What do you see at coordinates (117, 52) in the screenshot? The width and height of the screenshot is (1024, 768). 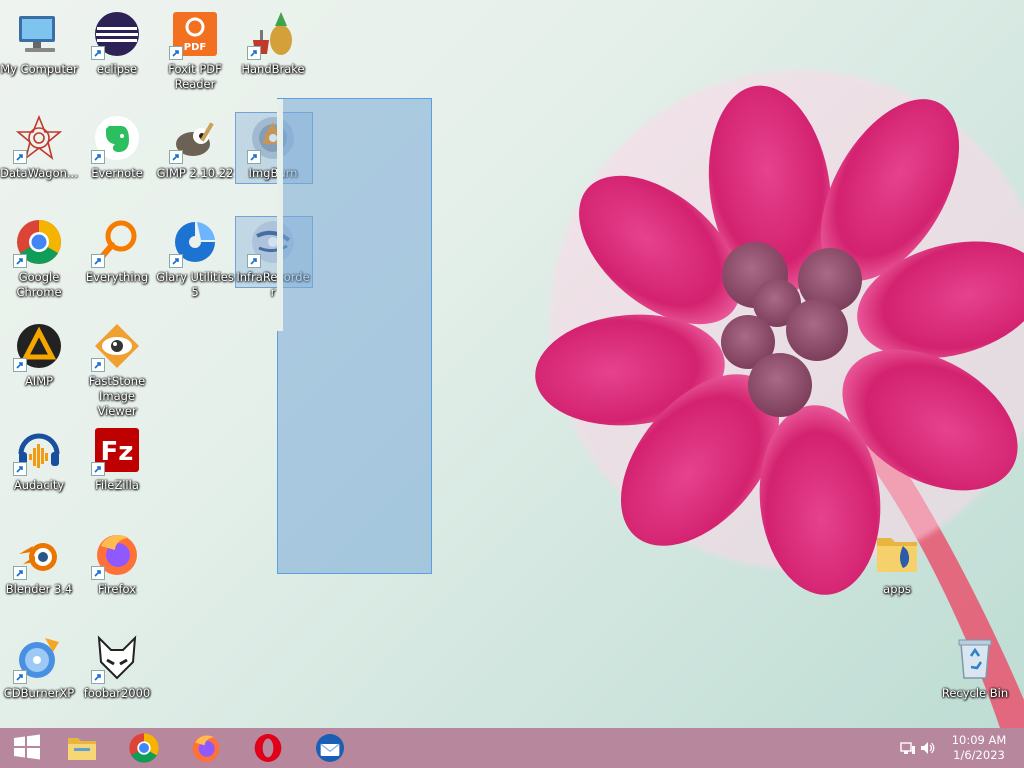 I see `desktop-icon-eclipse: eclipse` at bounding box center [117, 52].